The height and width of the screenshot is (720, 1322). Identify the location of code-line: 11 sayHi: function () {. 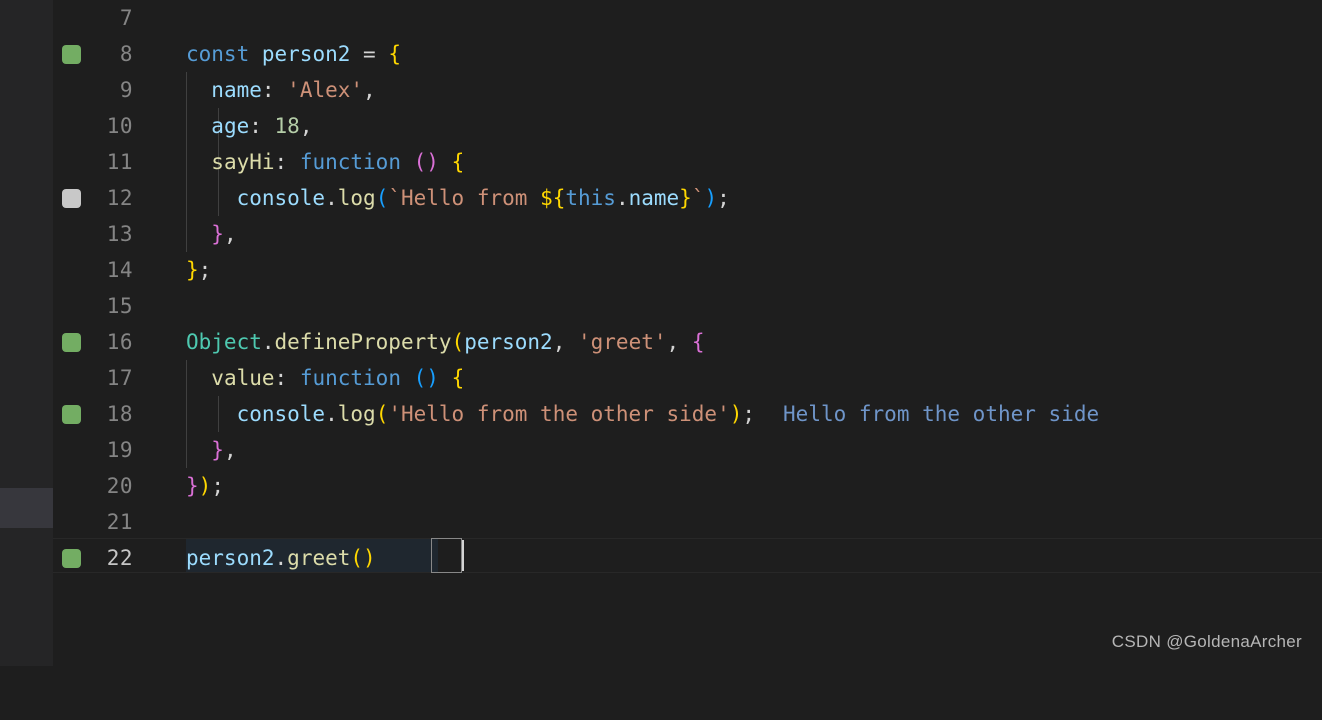
(687, 162).